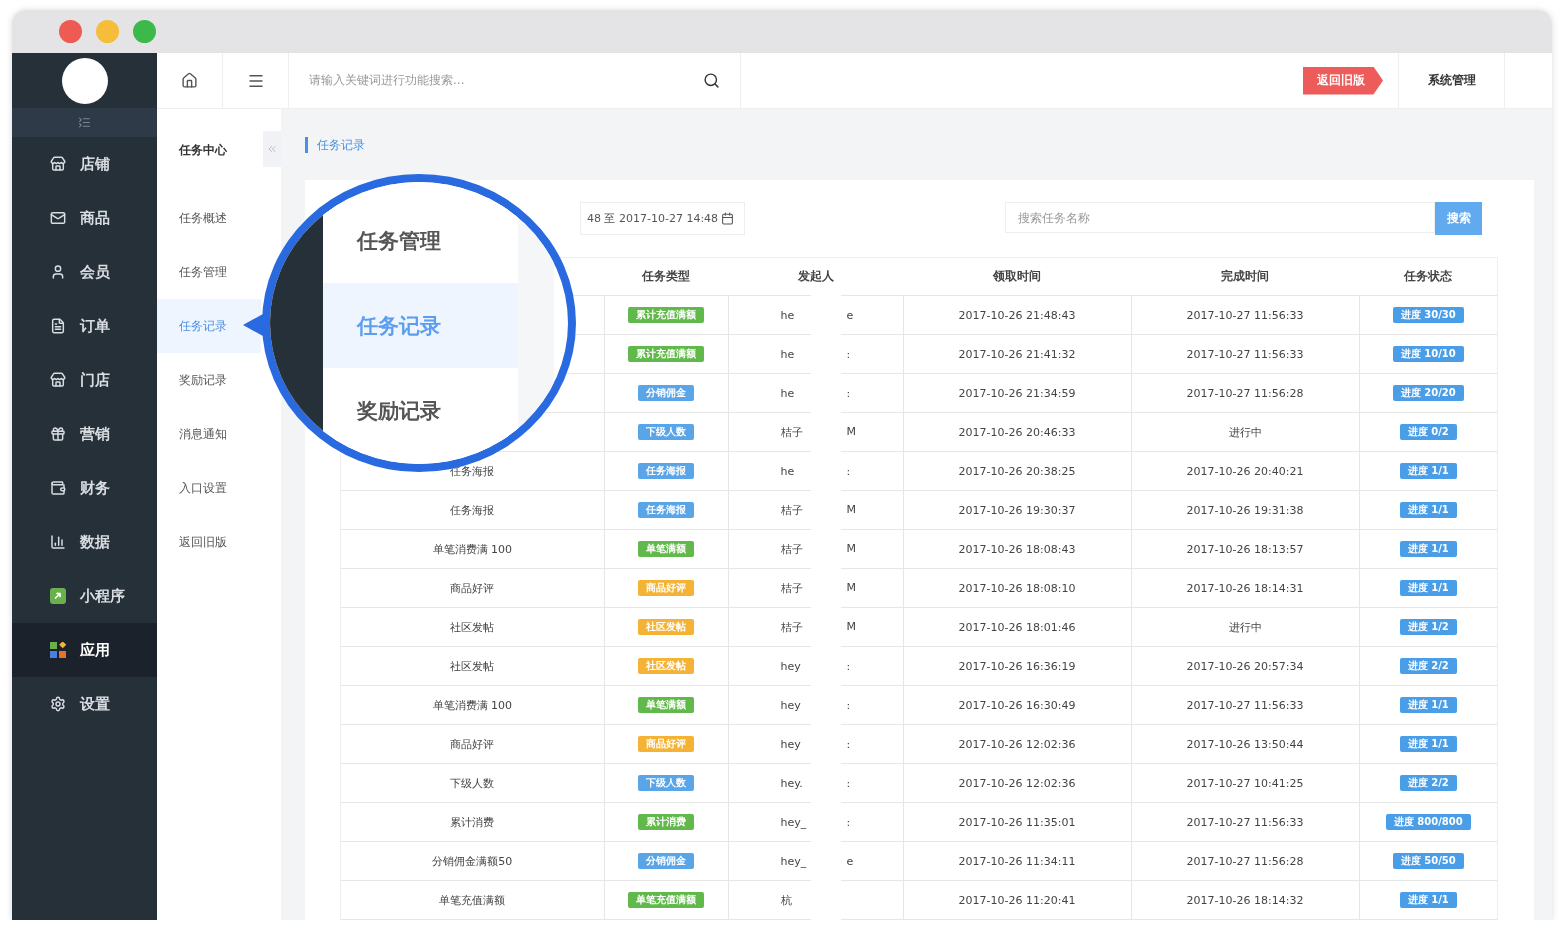 This screenshot has height=928, width=1558. I want to click on task-type-tag: 单笔满额, so click(666, 705).